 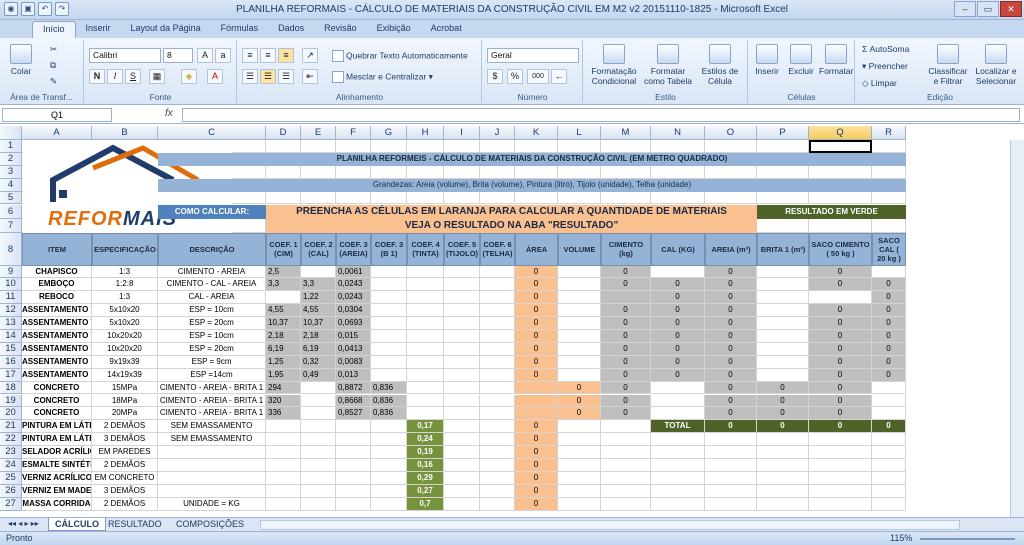 What do you see at coordinates (626, 133) in the screenshot?
I see `column-header: M` at bounding box center [626, 133].